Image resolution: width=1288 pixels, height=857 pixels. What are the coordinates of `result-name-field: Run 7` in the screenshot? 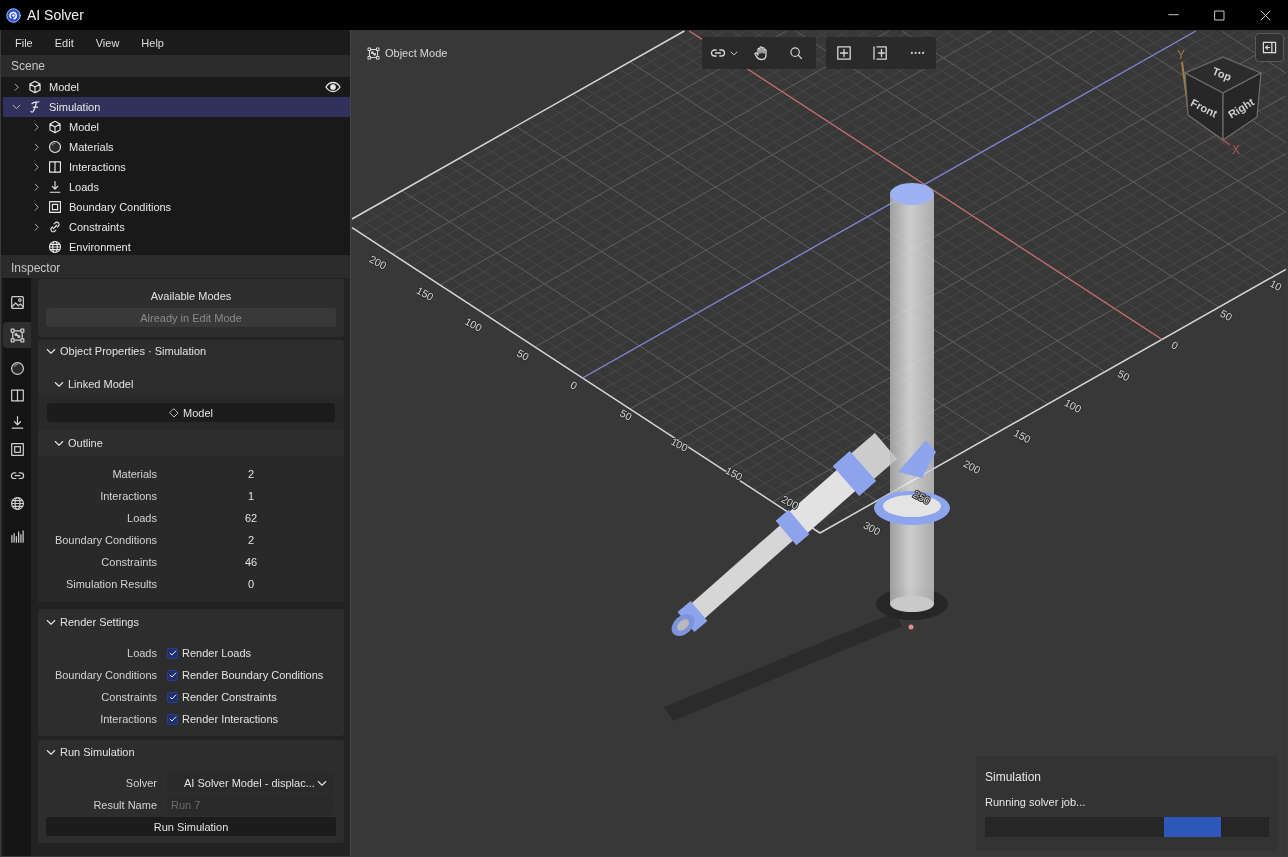 It's located at (250, 805).